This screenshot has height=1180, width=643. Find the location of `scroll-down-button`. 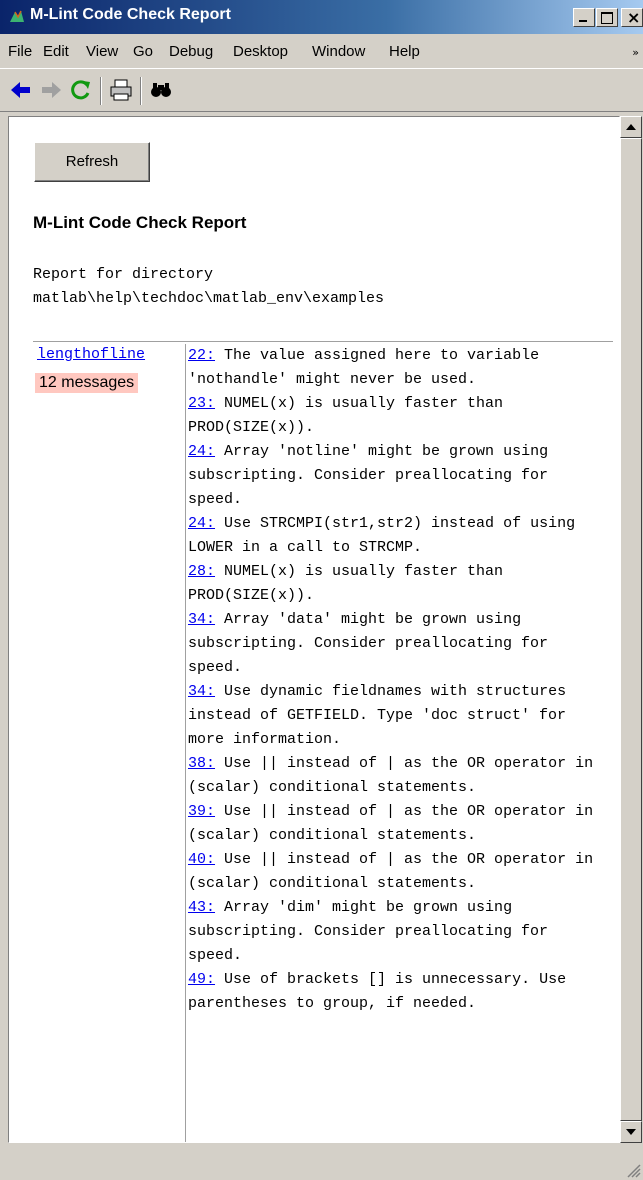

scroll-down-button is located at coordinates (631, 1132).